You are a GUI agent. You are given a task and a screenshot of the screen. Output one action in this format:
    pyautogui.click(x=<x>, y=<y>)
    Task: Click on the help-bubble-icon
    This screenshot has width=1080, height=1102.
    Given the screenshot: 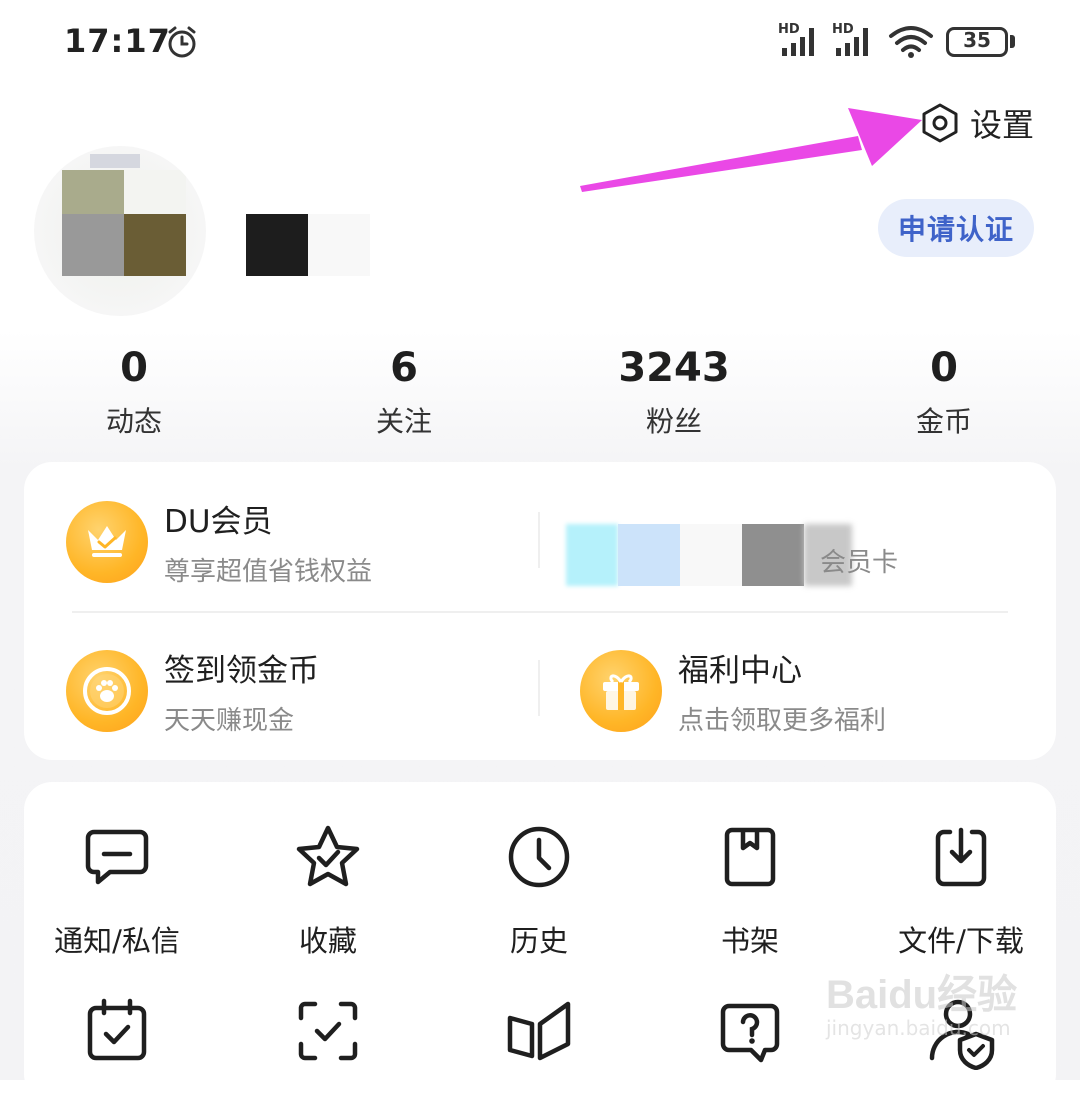 What is the action you would take?
    pyautogui.click(x=750, y=1031)
    